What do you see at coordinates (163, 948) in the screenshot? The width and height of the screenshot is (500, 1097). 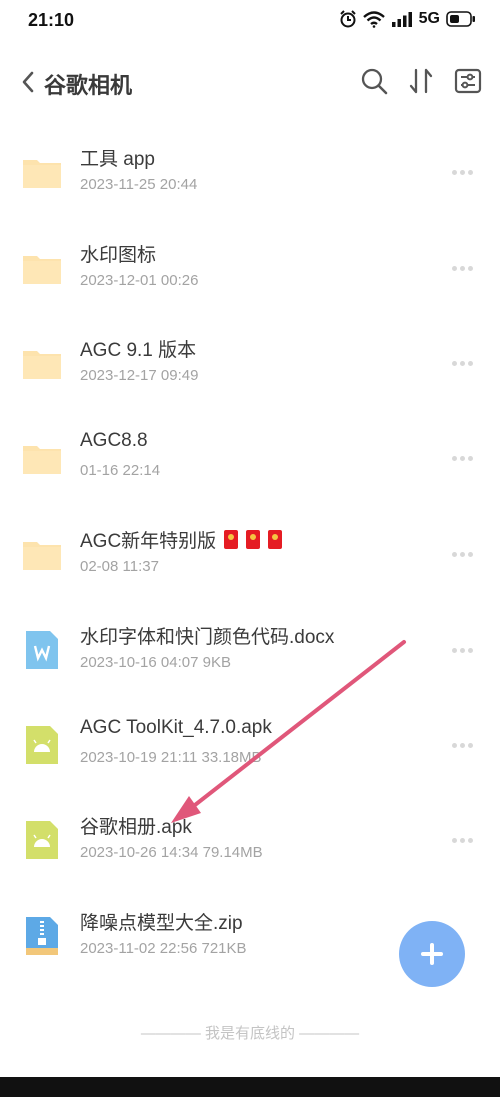 I see `file-meta: 2023-11-02 22:56 721KB` at bounding box center [163, 948].